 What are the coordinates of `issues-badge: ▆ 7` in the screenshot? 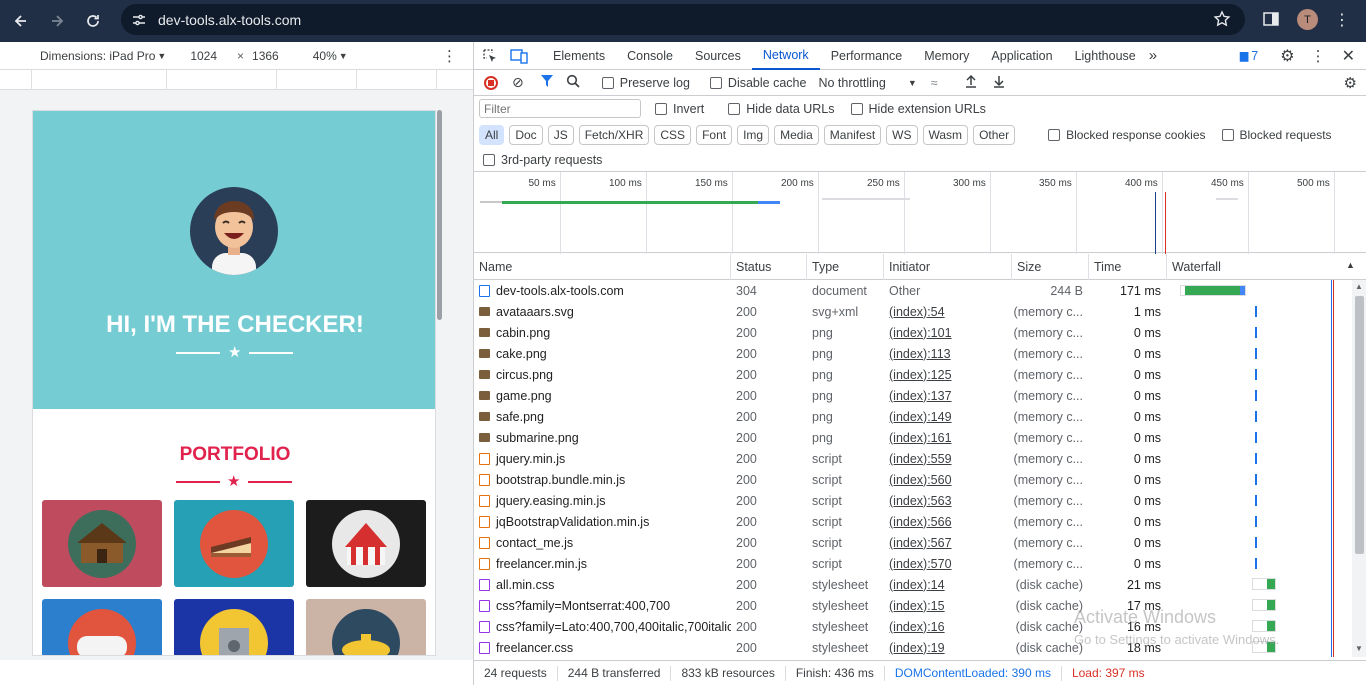 It's located at (1249, 56).